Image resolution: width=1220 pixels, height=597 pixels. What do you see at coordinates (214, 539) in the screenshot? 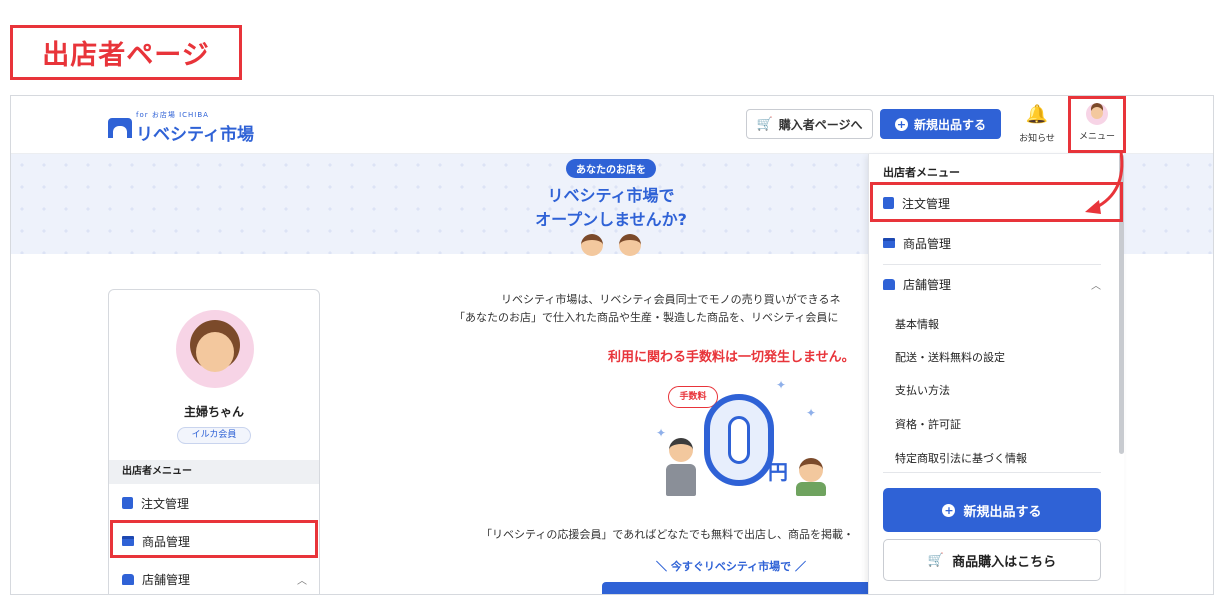
I see `highlight-products` at bounding box center [214, 539].